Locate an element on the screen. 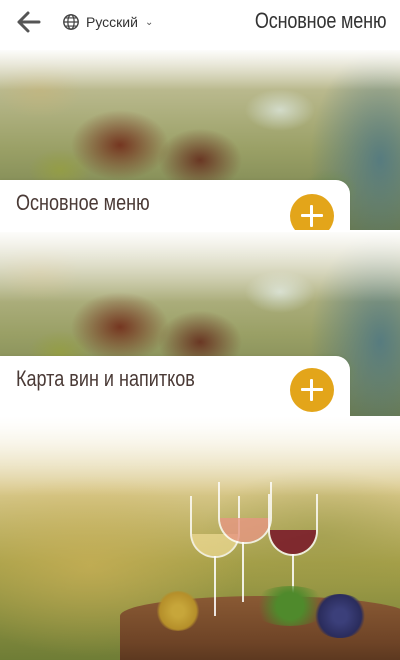  language-selector: Русский ⌄ is located at coordinates (107, 22).